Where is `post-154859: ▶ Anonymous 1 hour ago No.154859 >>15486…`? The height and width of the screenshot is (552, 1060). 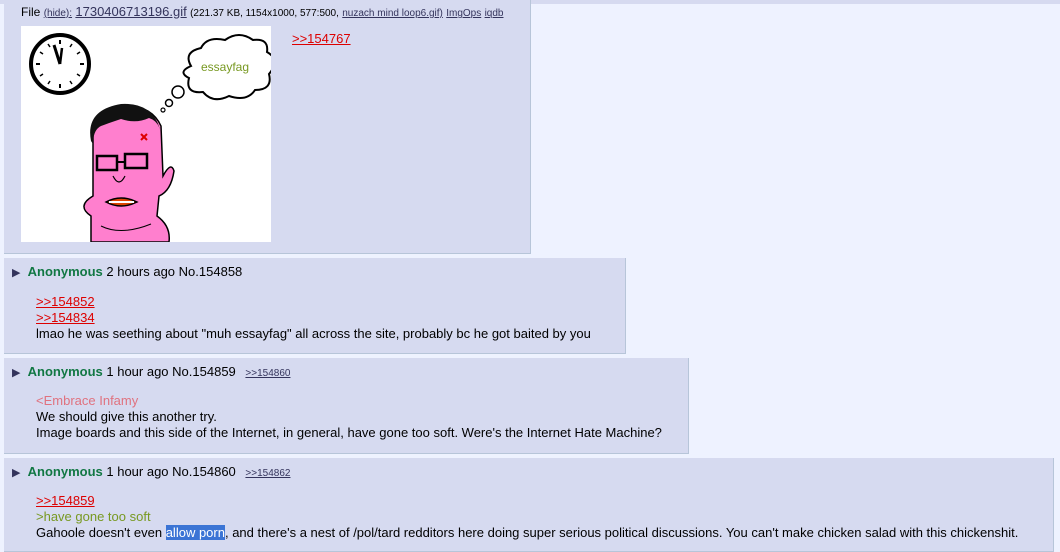 post-154859: ▶ Anonymous 1 hour ago No.154859 >>15486… is located at coordinates (346, 406).